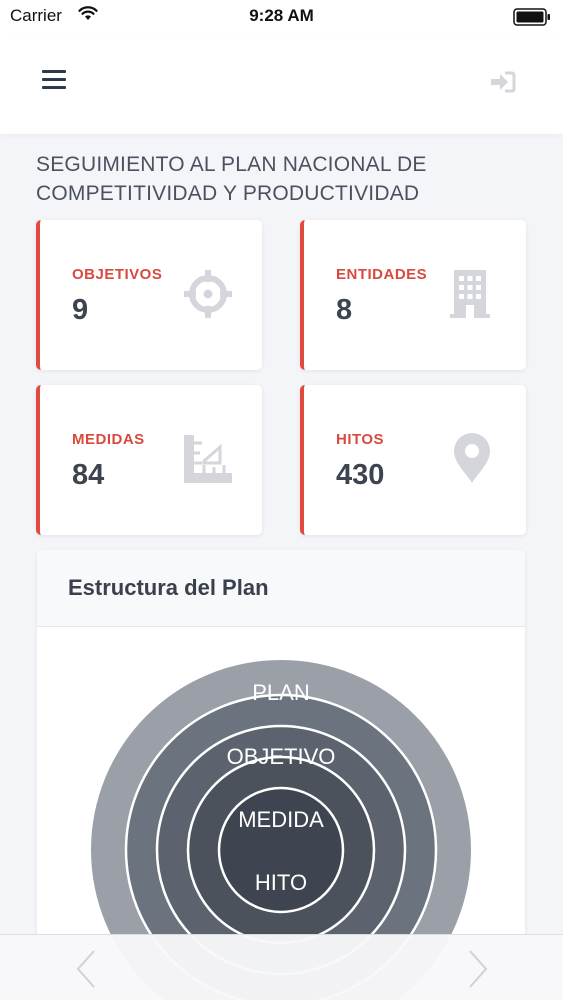 The width and height of the screenshot is (563, 1000). What do you see at coordinates (360, 475) in the screenshot?
I see `card-value: 430` at bounding box center [360, 475].